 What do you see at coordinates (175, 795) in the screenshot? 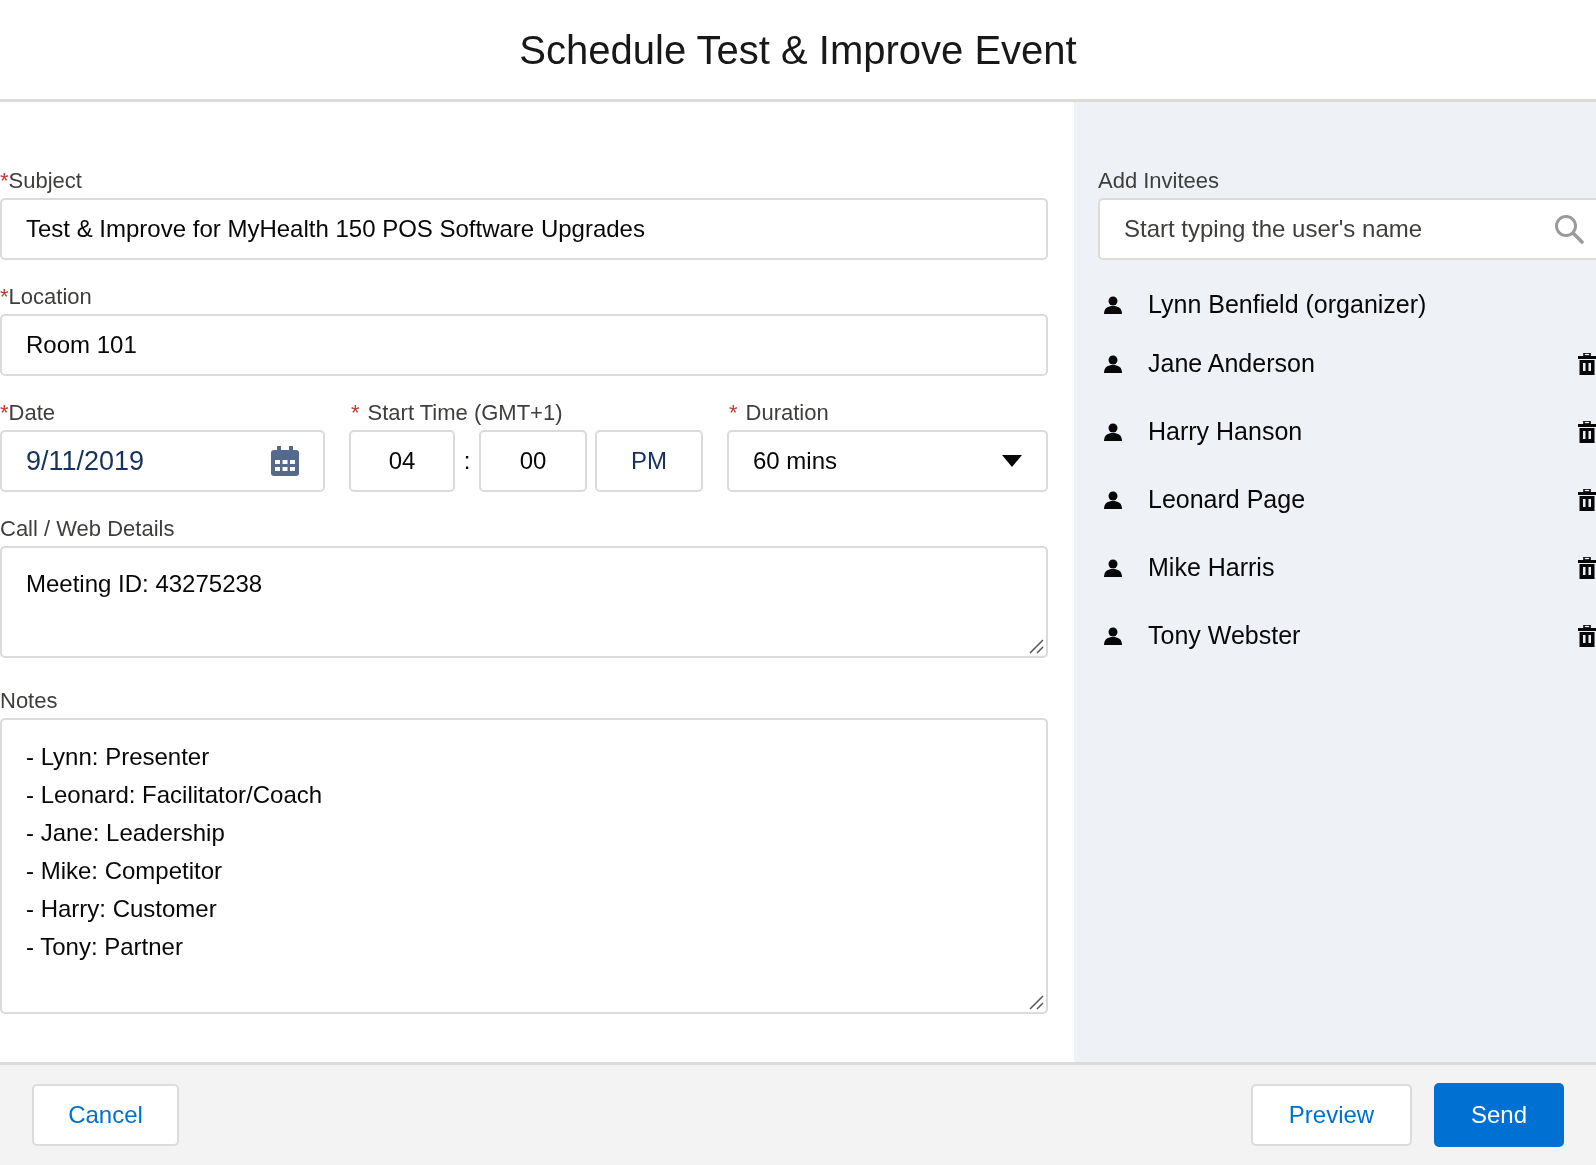
I see `notes-line: - Leonard: Facilitator/Coach` at bounding box center [175, 795].